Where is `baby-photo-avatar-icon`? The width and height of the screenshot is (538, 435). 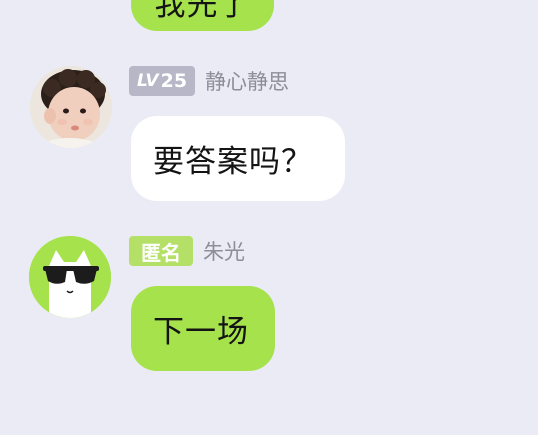
baby-photo-avatar-icon is located at coordinates (71, 107).